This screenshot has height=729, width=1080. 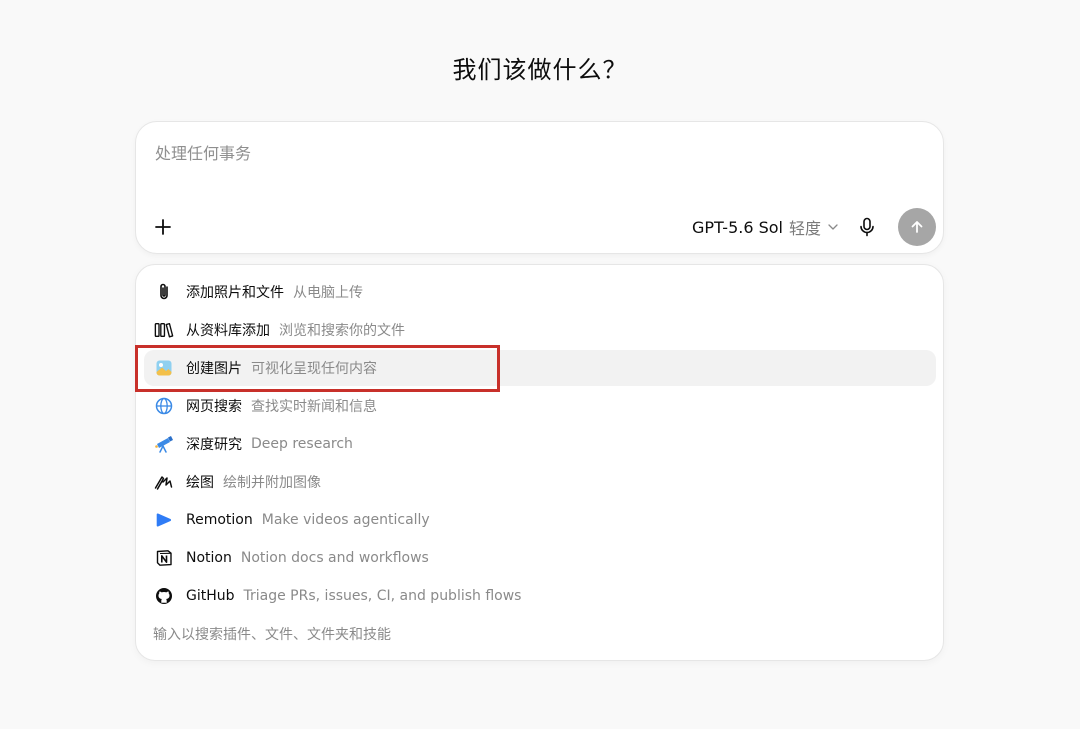 What do you see at coordinates (209, 558) in the screenshot?
I see `menu-item-label: Notion` at bounding box center [209, 558].